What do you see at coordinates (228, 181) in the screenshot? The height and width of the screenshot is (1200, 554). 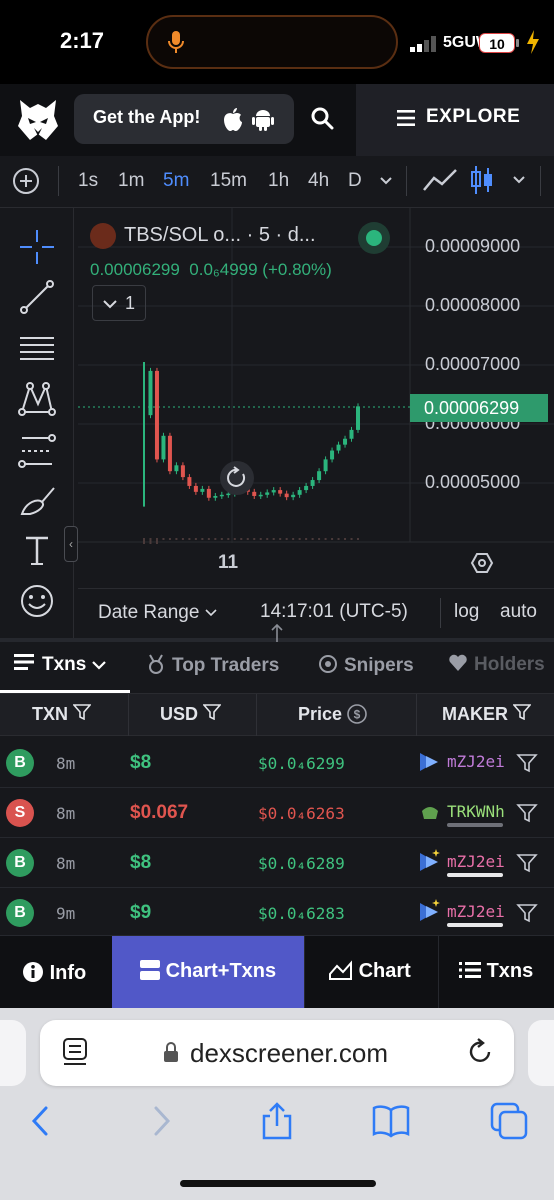 I see `timeframe-15m: 15m` at bounding box center [228, 181].